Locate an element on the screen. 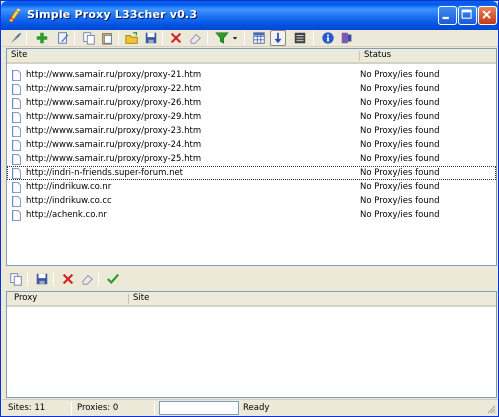 This screenshot has width=499, height=417. open-button is located at coordinates (132, 38).